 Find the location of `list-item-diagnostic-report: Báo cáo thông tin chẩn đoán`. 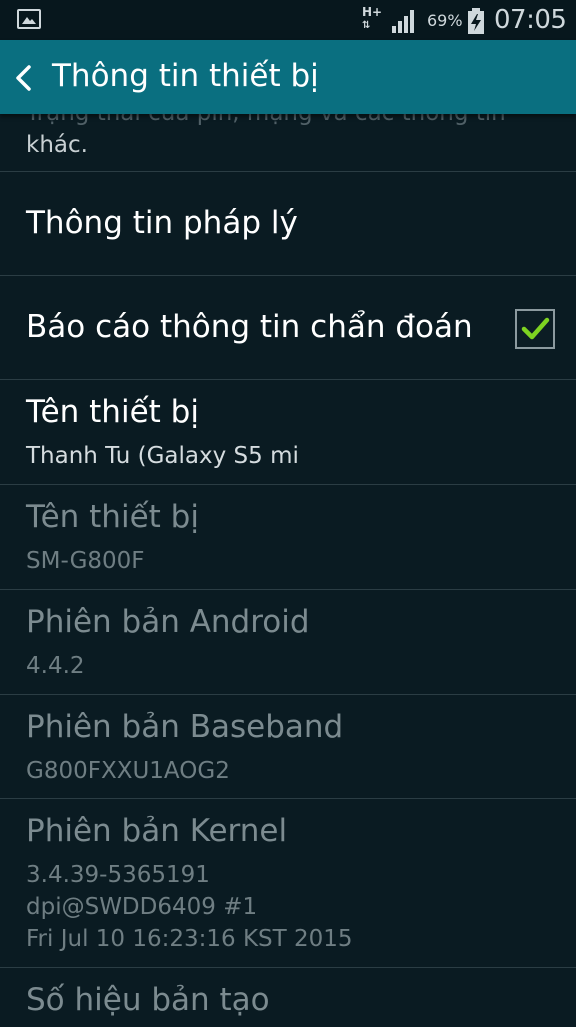

list-item-diagnostic-report: Báo cáo thông tin chẩn đoán is located at coordinates (288, 327).